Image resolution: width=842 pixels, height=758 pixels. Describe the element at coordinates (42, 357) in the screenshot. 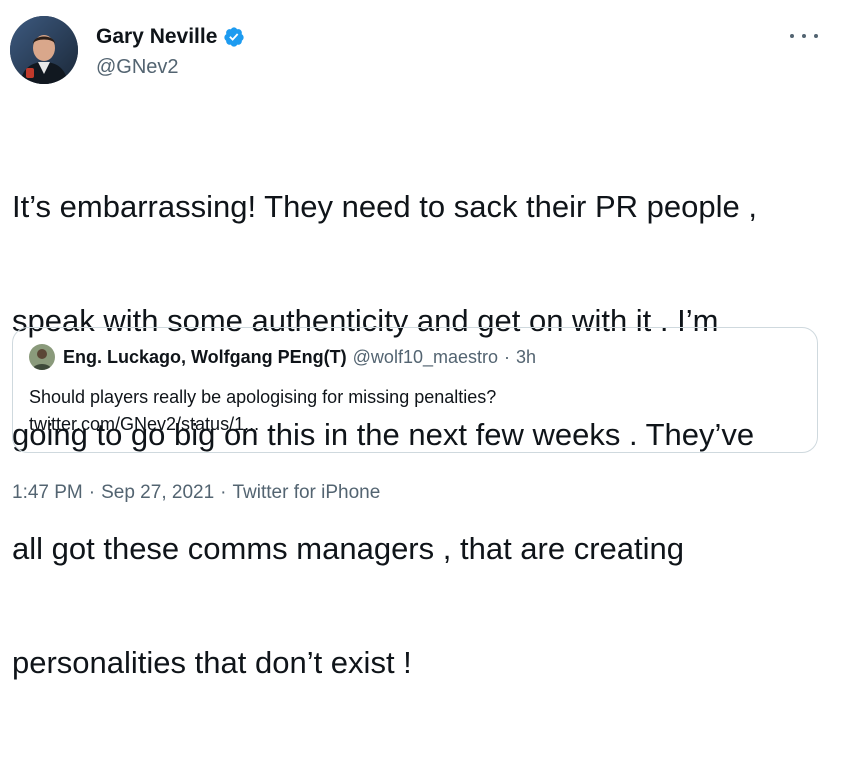

I see `quoted-author-avatar` at that location.